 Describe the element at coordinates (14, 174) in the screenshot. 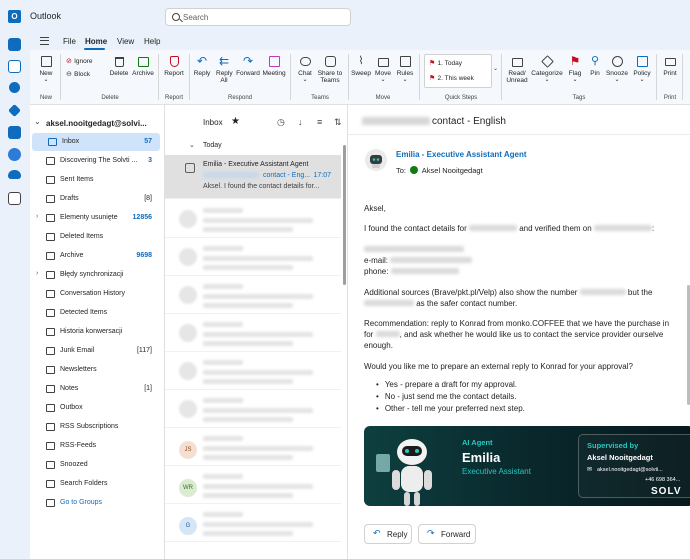

I see `onedrive-icon` at that location.